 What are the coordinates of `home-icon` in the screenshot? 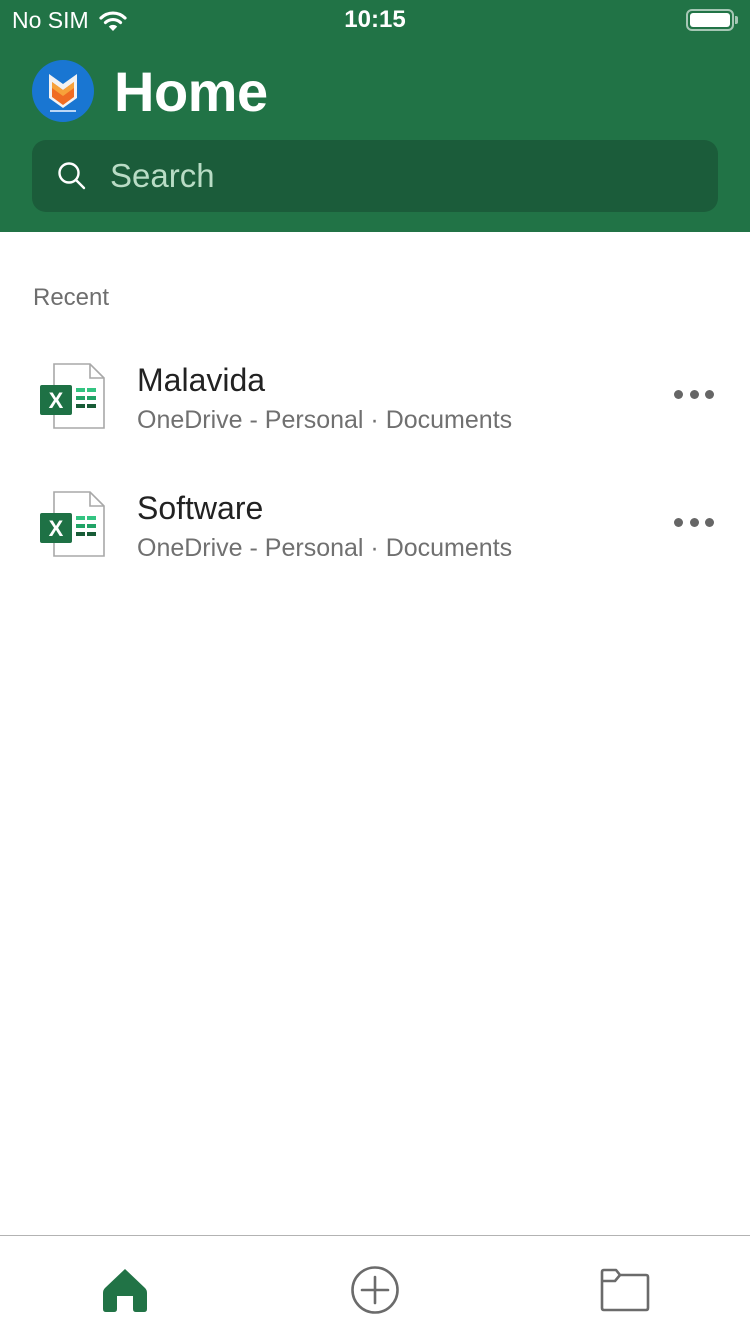 It's located at (125, 1290).